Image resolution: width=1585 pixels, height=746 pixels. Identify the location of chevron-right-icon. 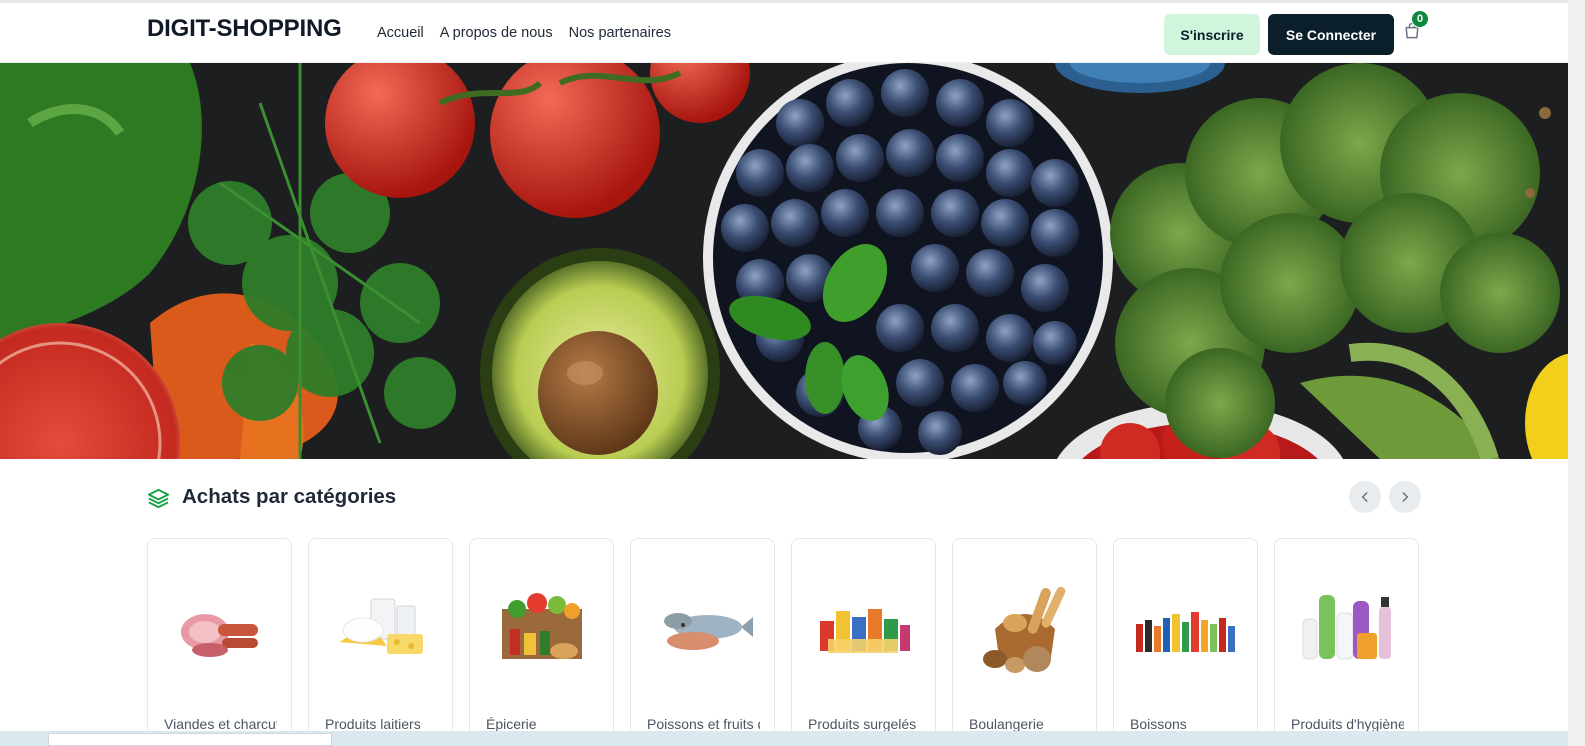
(1405, 497).